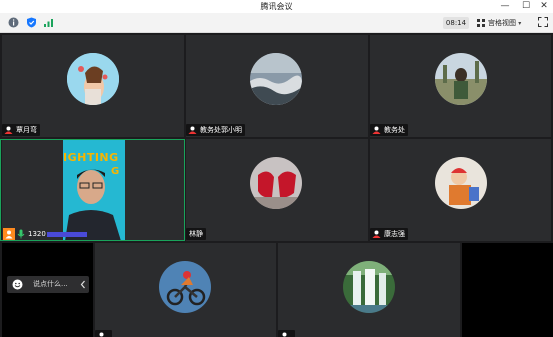 The image size is (553, 337). I want to click on fullscreen-icon, so click(543, 22).